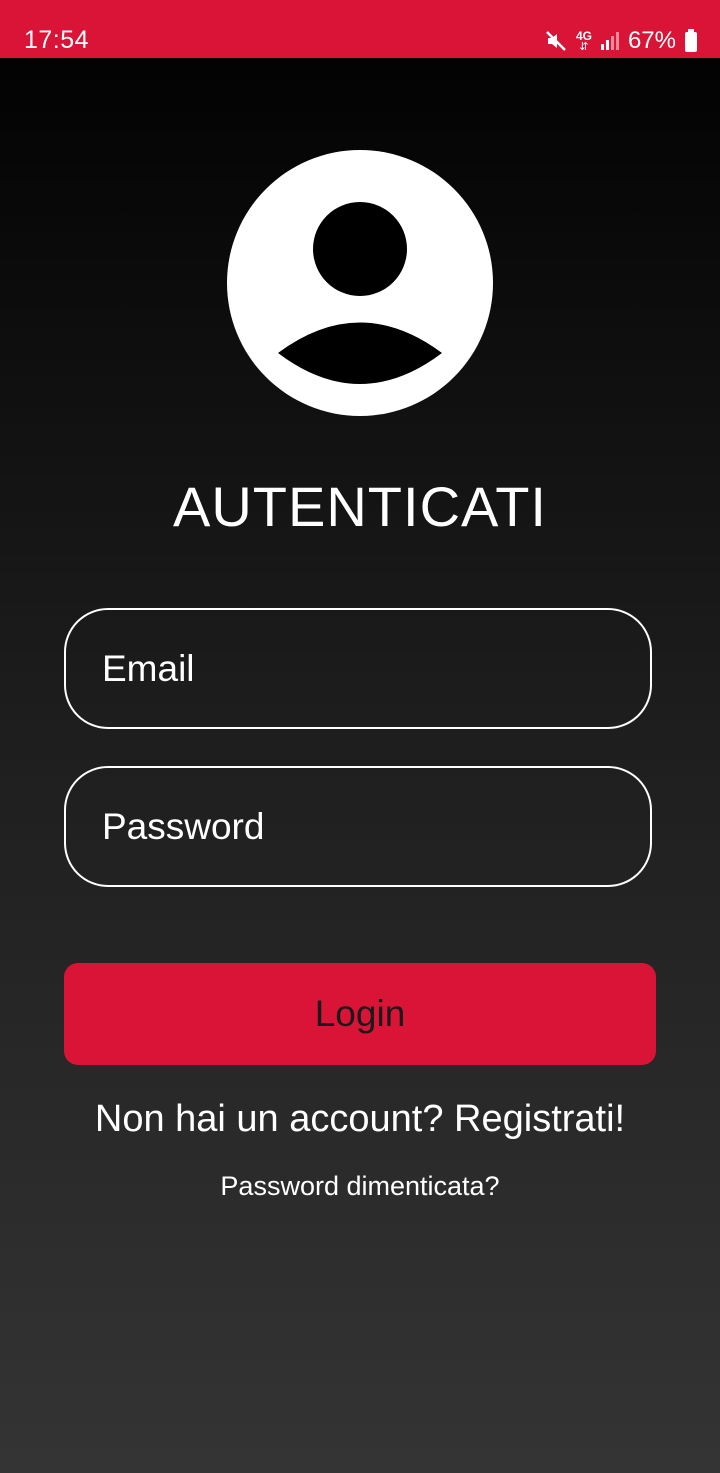 The image size is (720, 1473). Describe the element at coordinates (57, 40) in the screenshot. I see `status-time: 17:54` at that location.